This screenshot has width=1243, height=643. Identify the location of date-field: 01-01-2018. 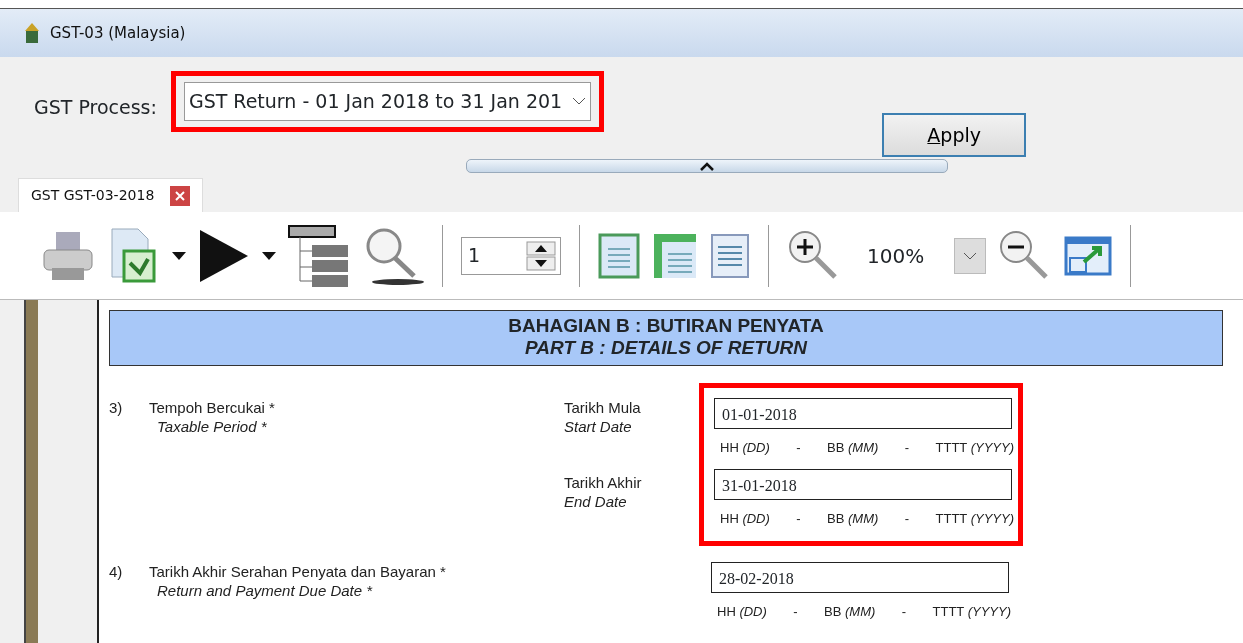
(863, 413).